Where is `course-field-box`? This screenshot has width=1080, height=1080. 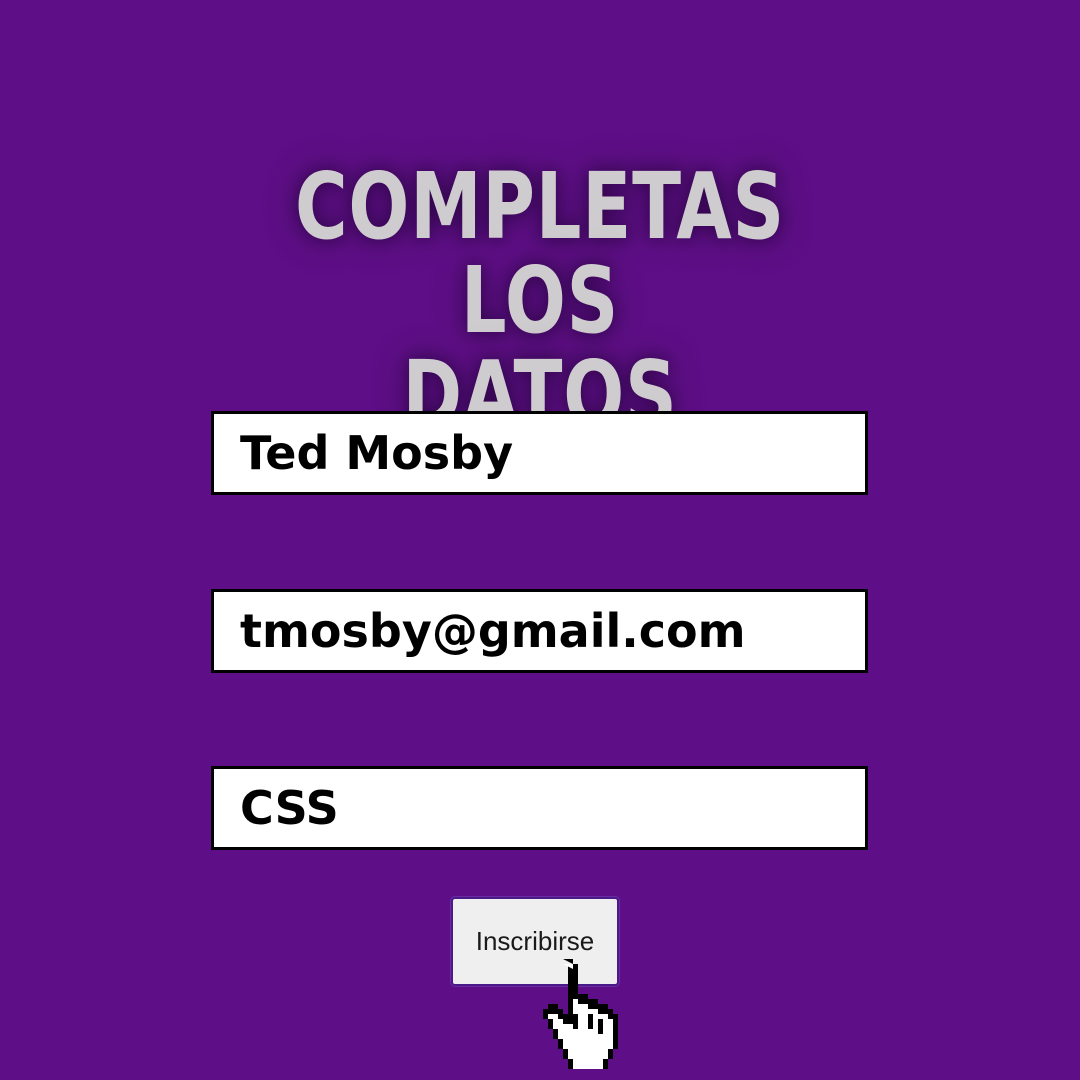 course-field-box is located at coordinates (539, 808).